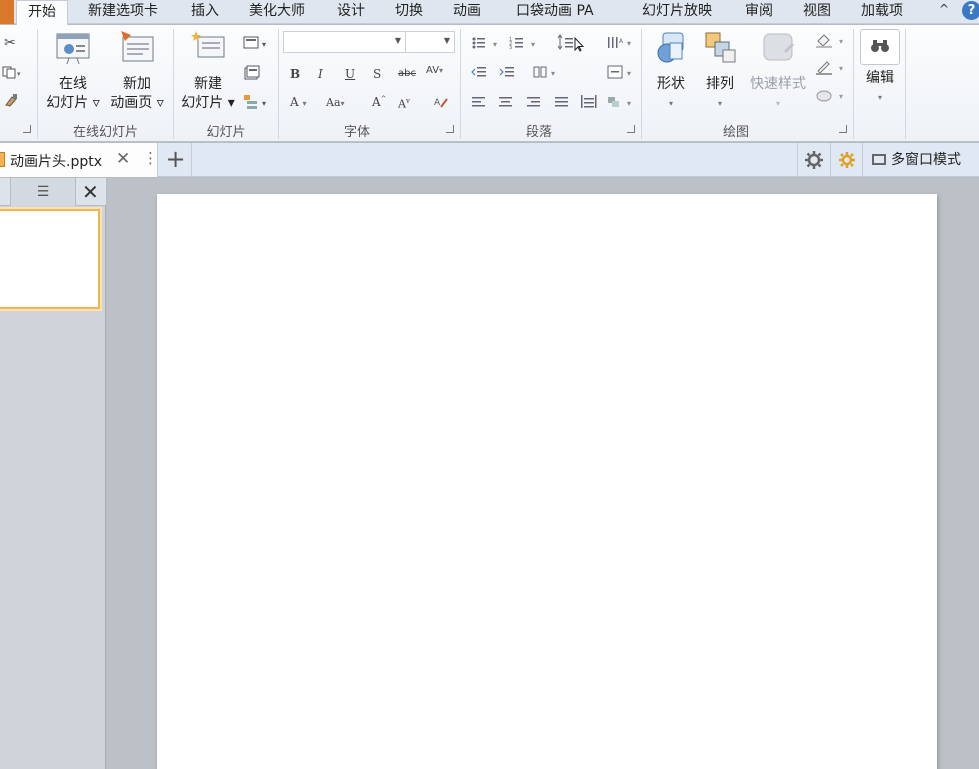  I want to click on online-slides-label-1: 在线, so click(73, 84).